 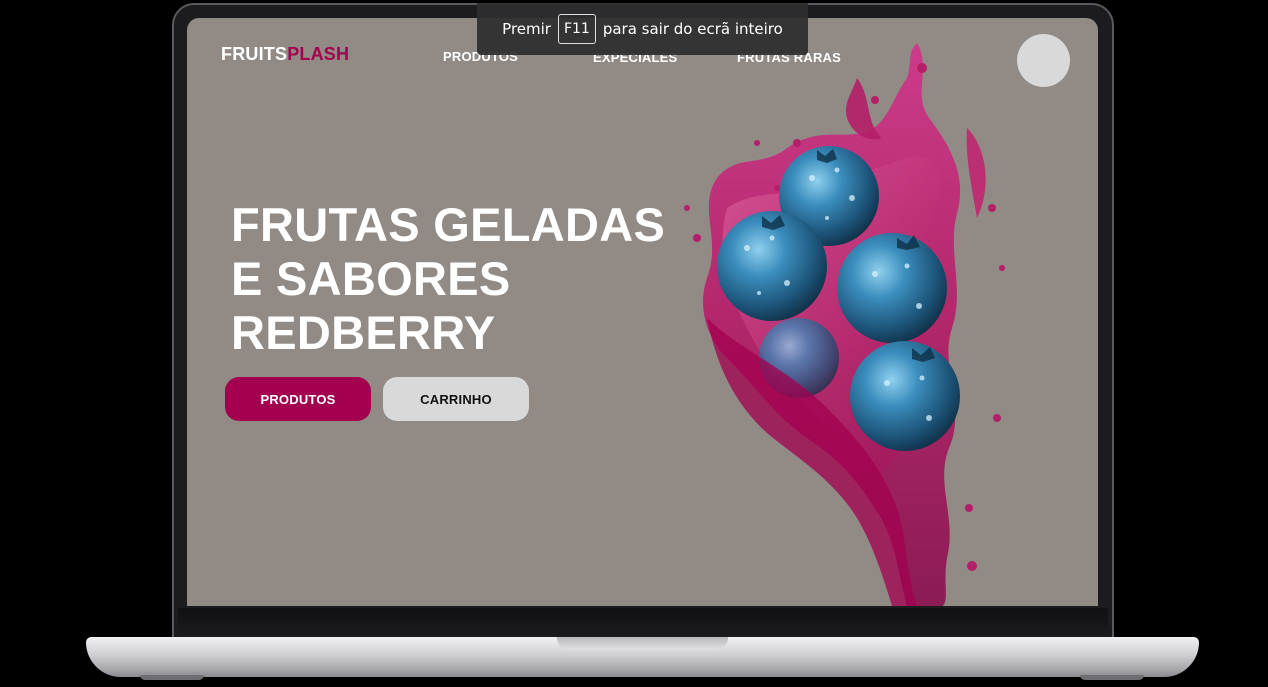 I want to click on laptop-bezel, so click(x=643, y=623).